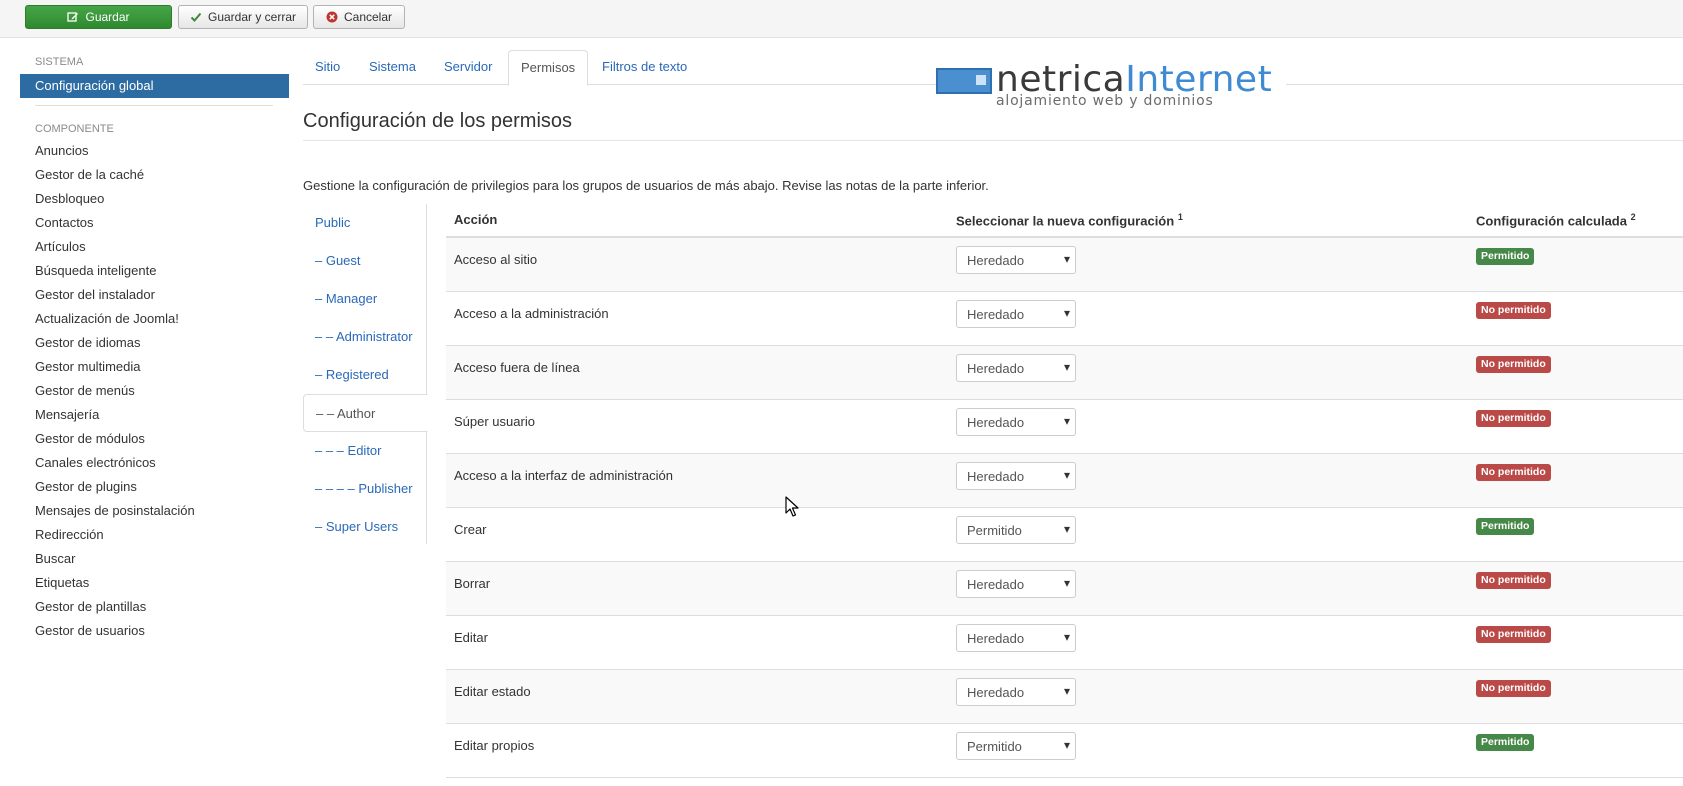 The height and width of the screenshot is (786, 1683). Describe the element at coordinates (496, 259) in the screenshot. I see `action-label: Acceso al sitio` at that location.